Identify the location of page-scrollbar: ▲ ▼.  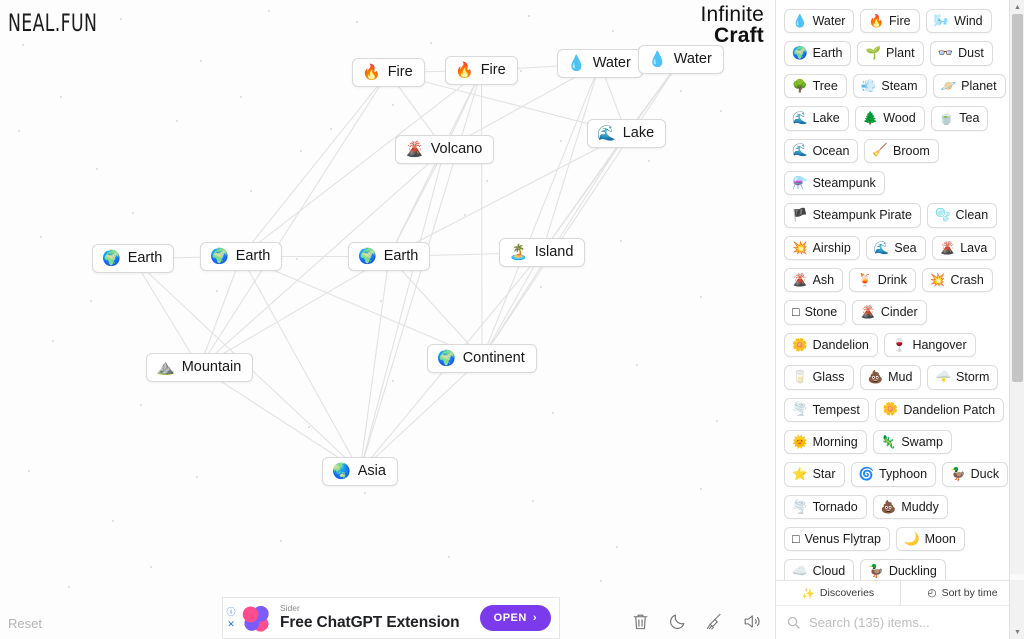
(1016, 319).